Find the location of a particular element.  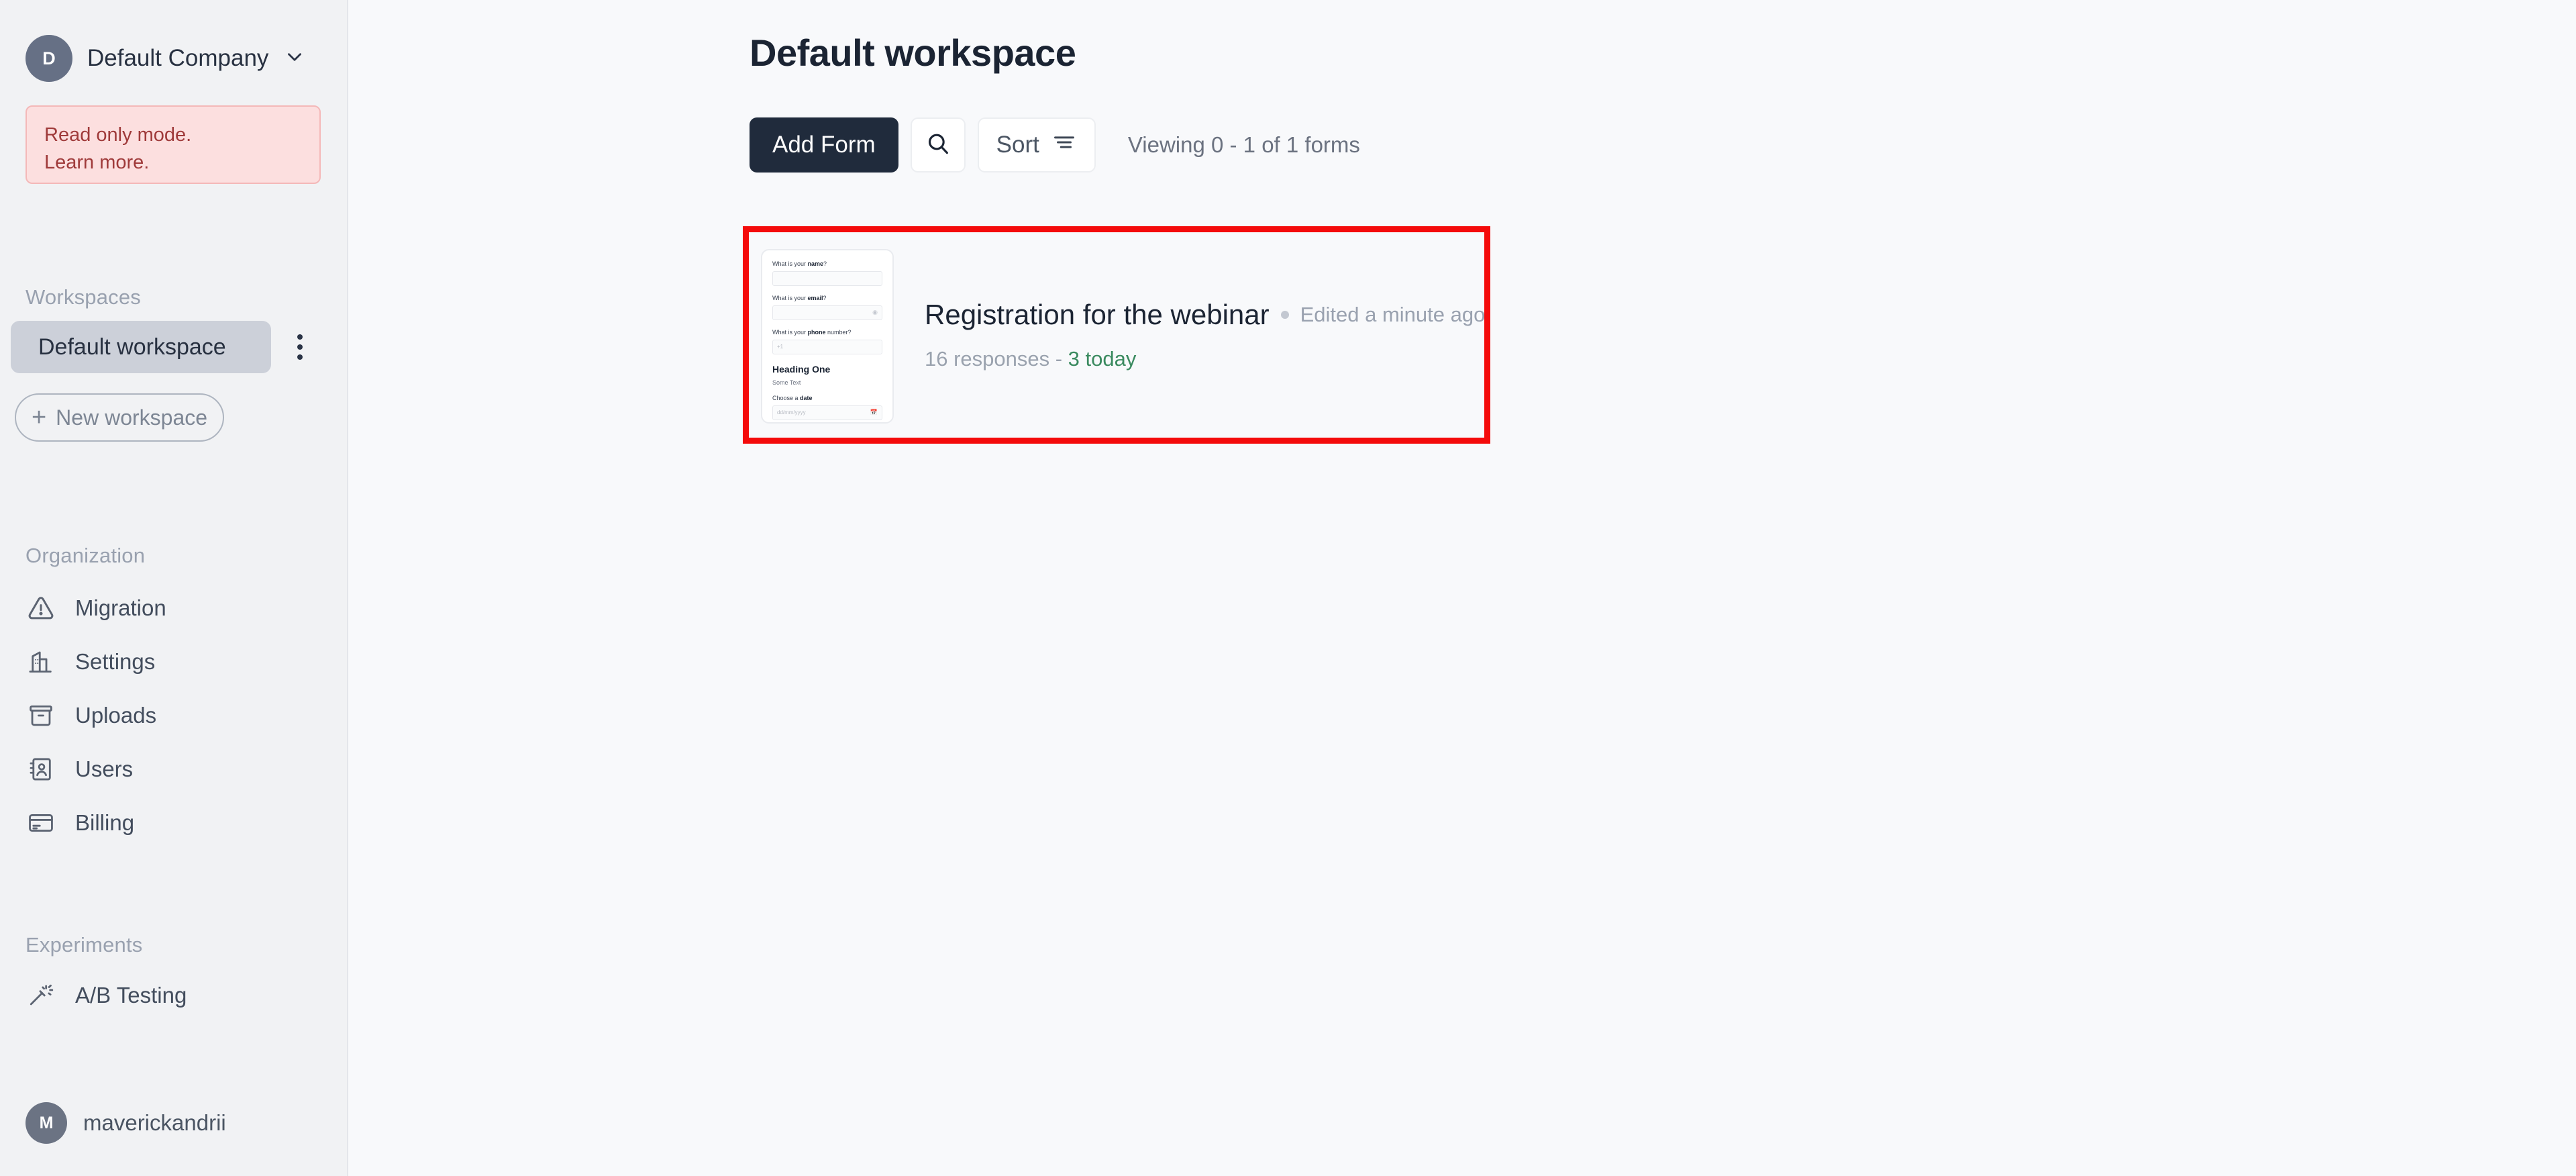

thumb-question-4-label: Choose a date is located at coordinates (827, 399).